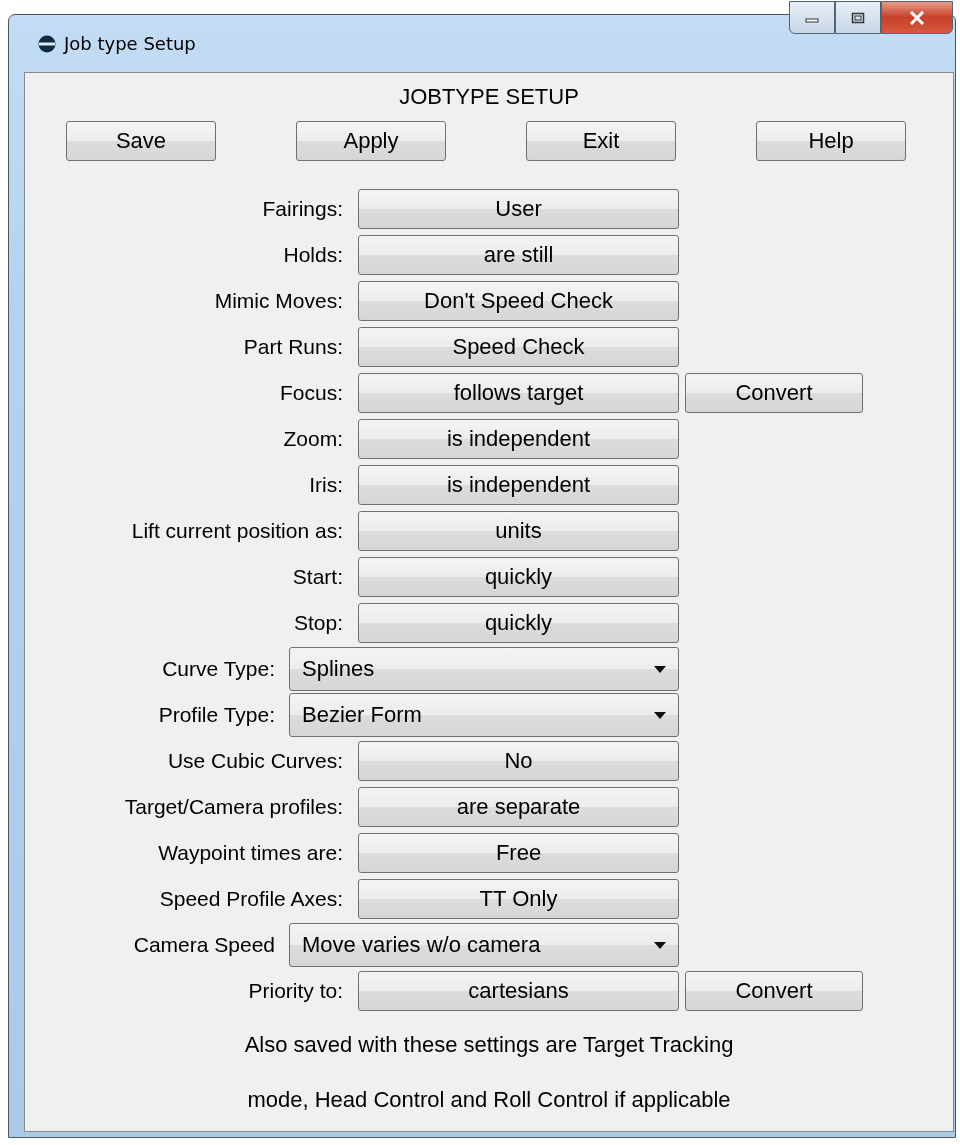 This screenshot has width=960, height=1145. I want to click on dialog-heading: JOBTYPE SETUP, so click(489, 97).